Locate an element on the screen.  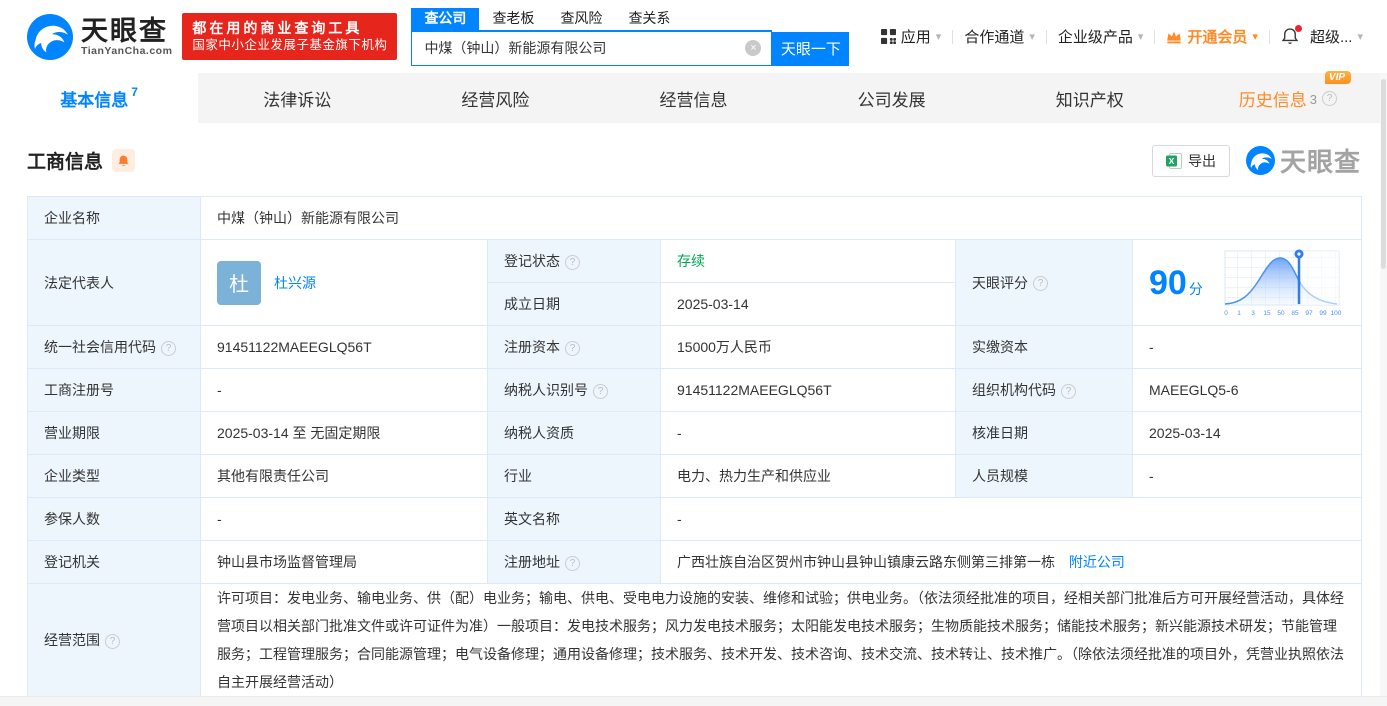
score-value: 90 分 is located at coordinates (1176, 282).